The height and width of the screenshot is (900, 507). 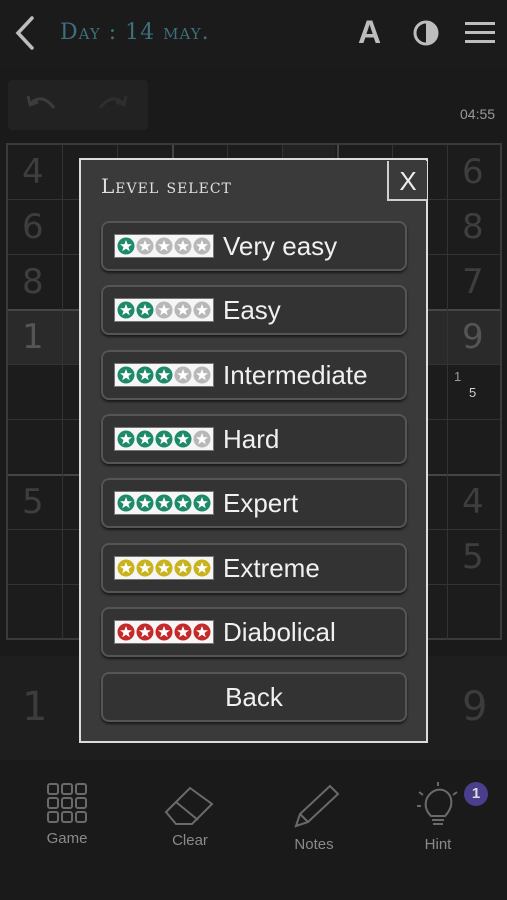 What do you see at coordinates (67, 803) in the screenshot?
I see `grid-icon` at bounding box center [67, 803].